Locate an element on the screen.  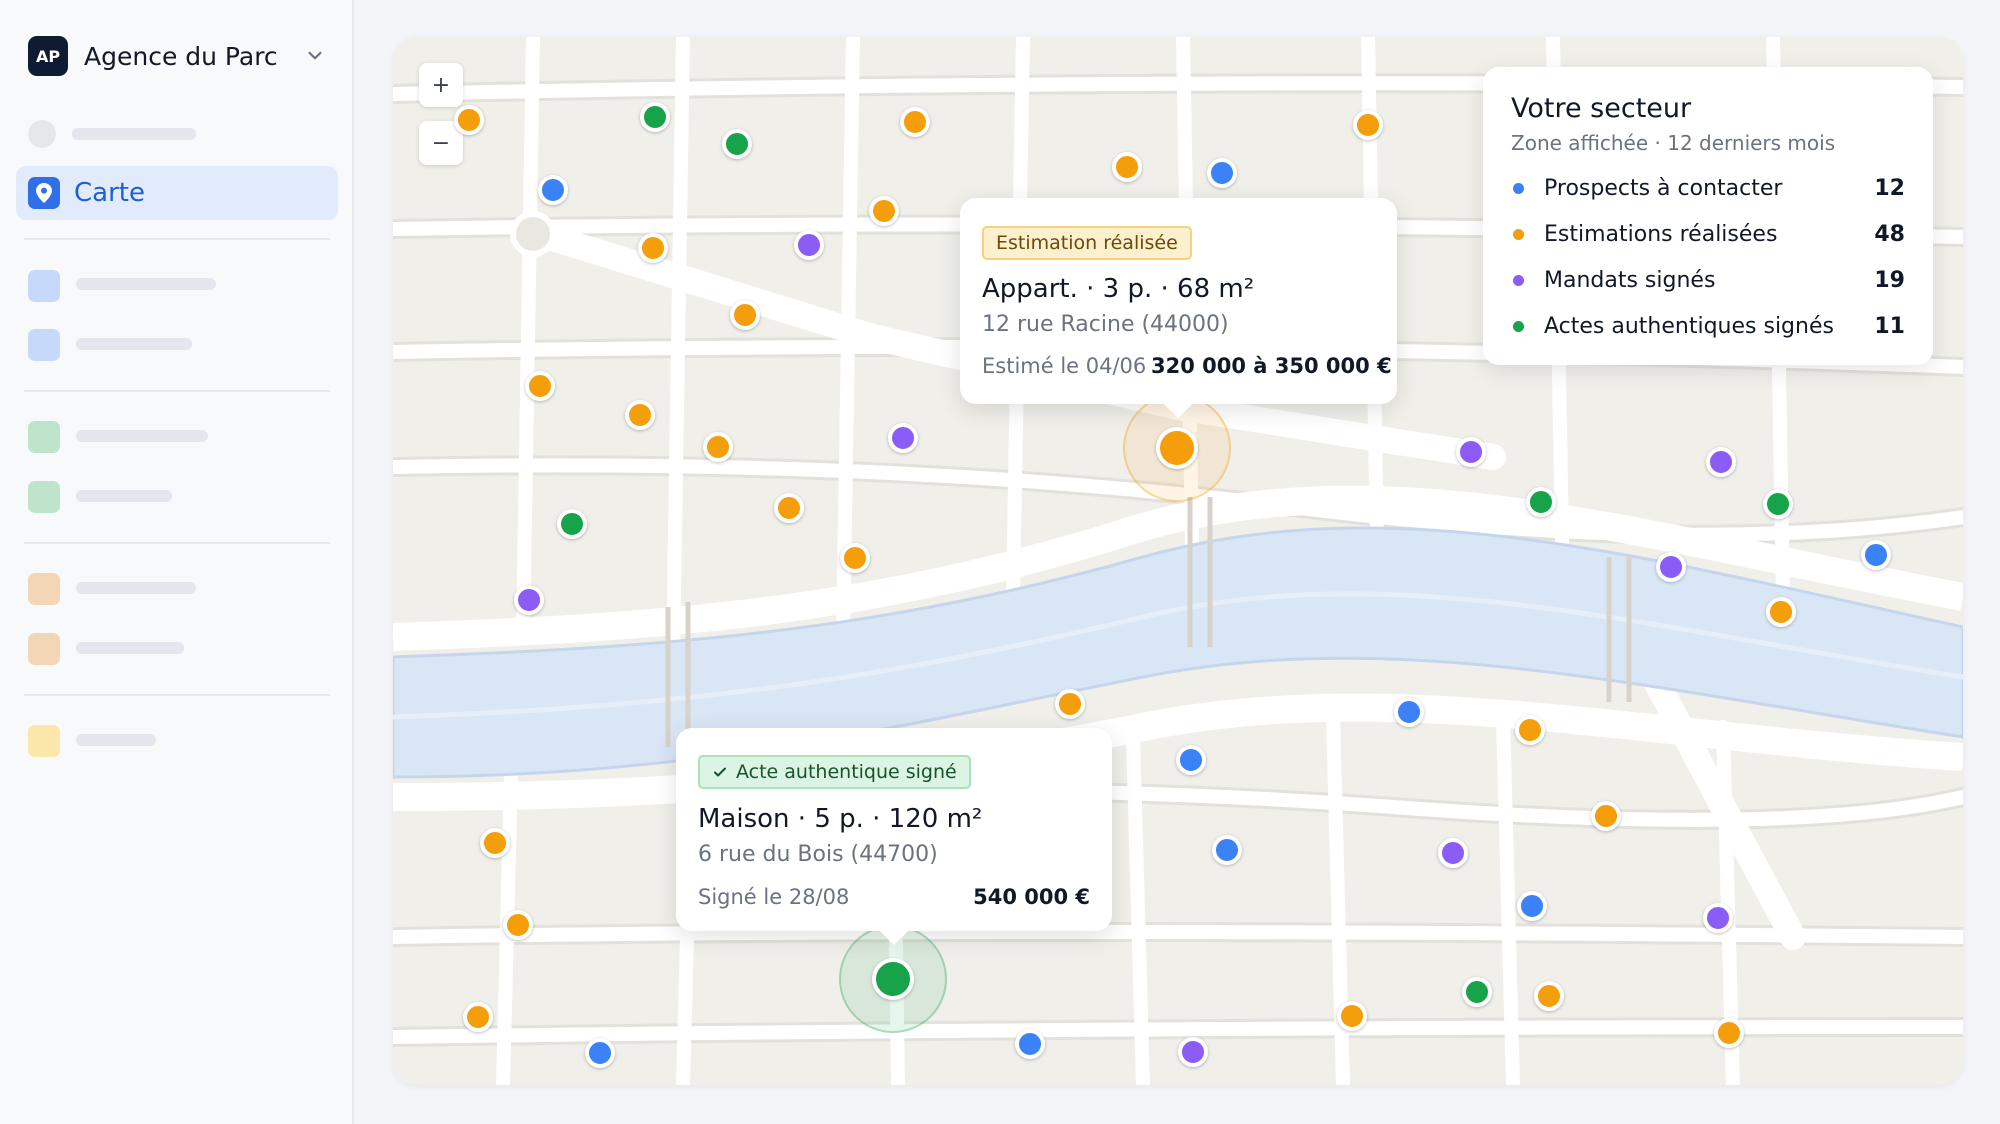
legend-label: Mandats signés is located at coordinates (1630, 280).